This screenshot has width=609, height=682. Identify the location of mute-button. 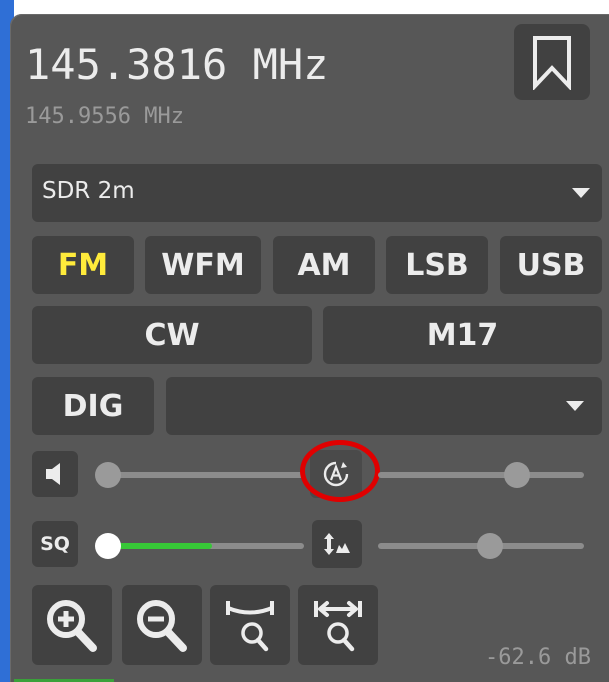
(55, 474).